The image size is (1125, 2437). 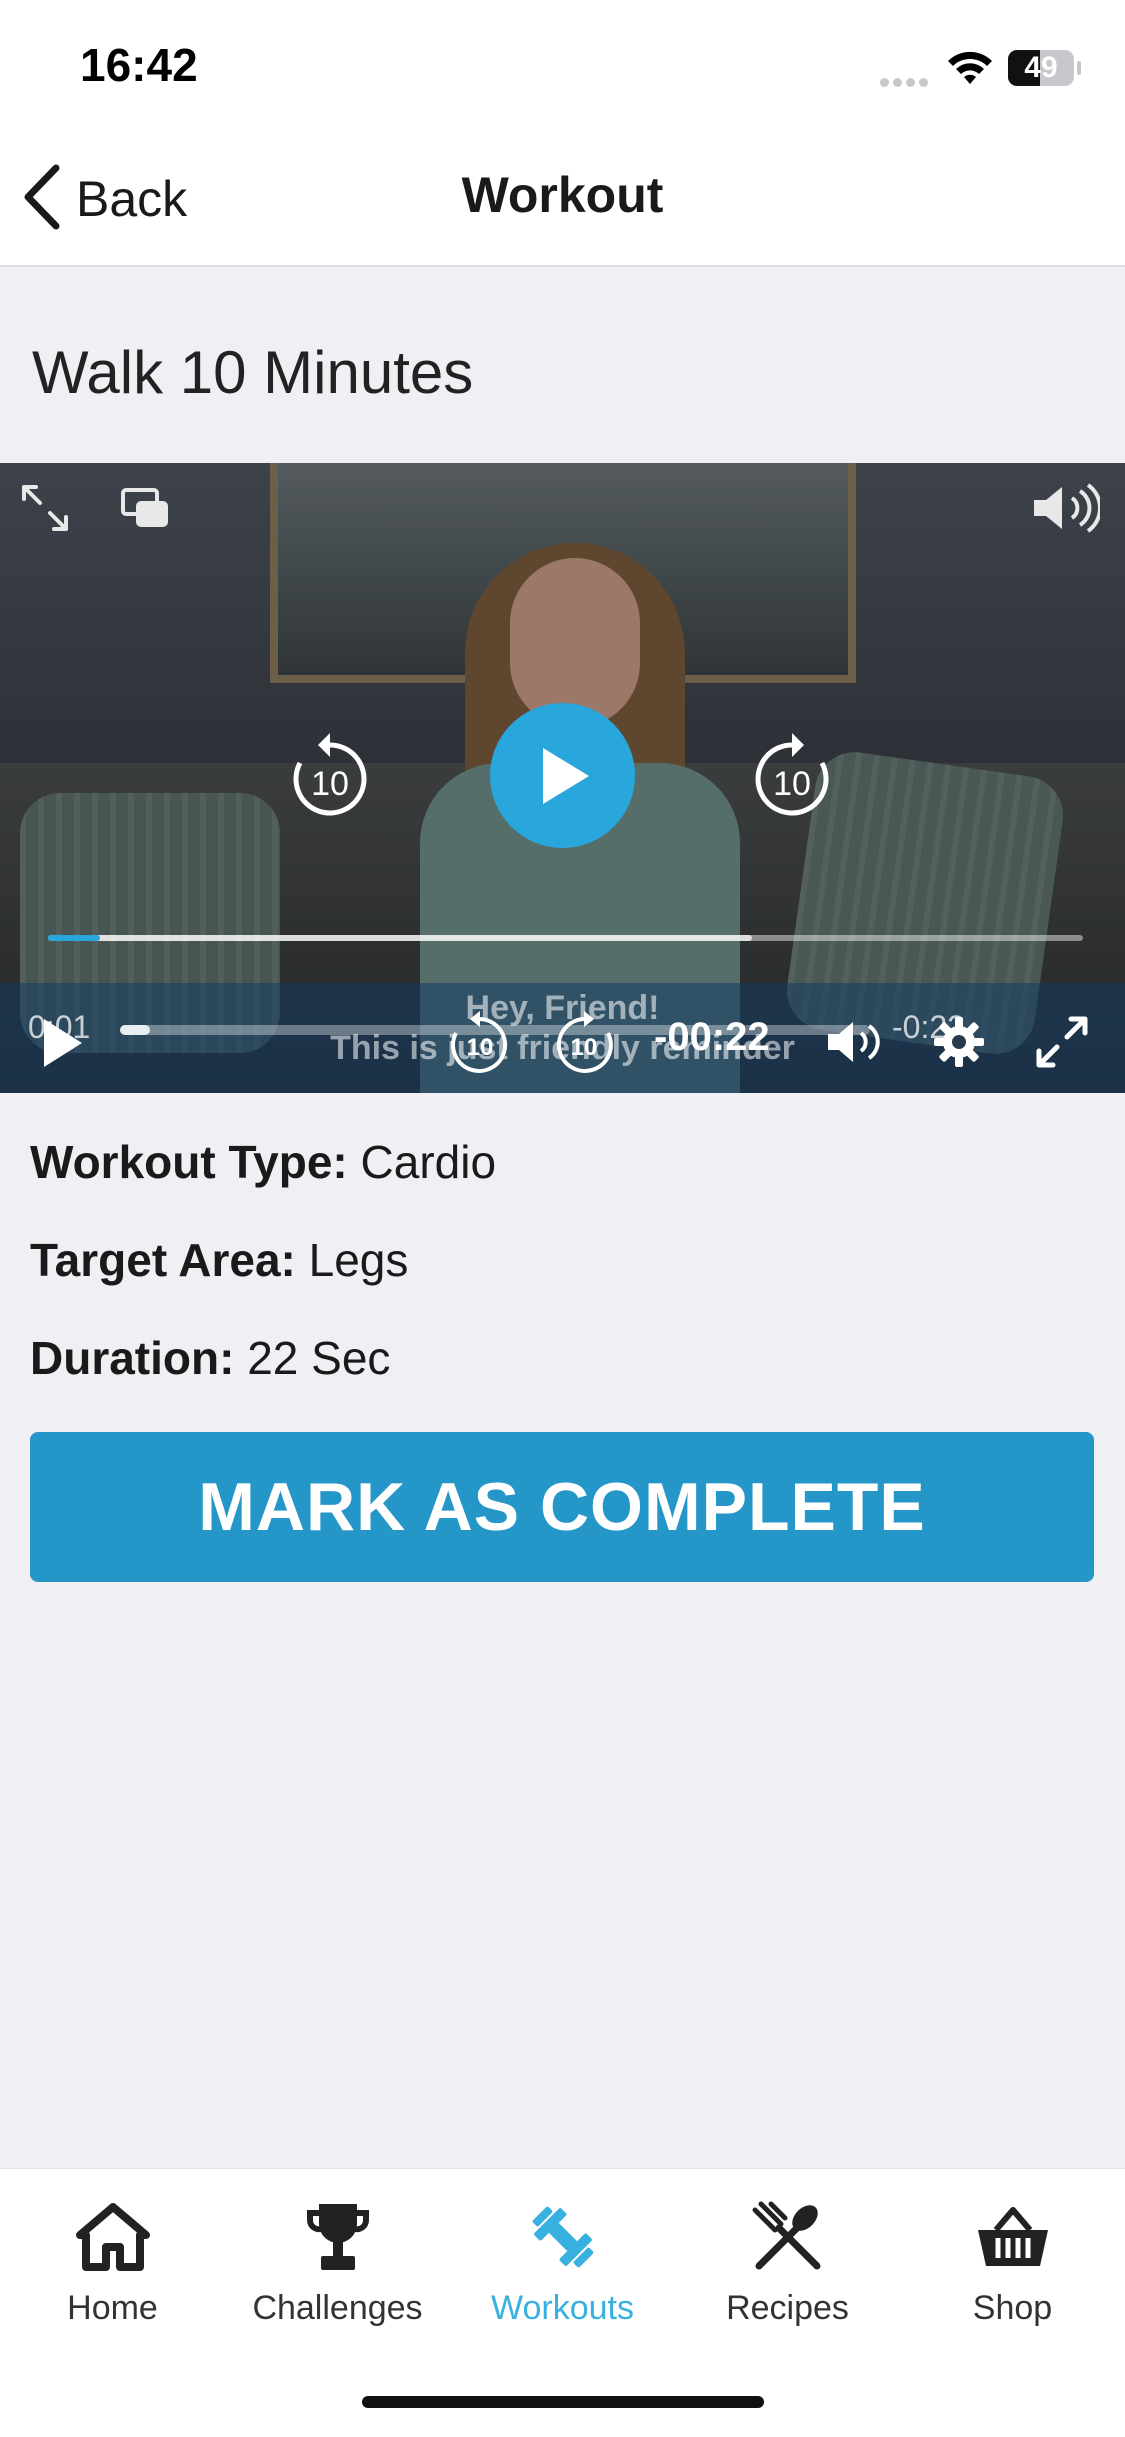 What do you see at coordinates (970, 69) in the screenshot?
I see `wifi-icon` at bounding box center [970, 69].